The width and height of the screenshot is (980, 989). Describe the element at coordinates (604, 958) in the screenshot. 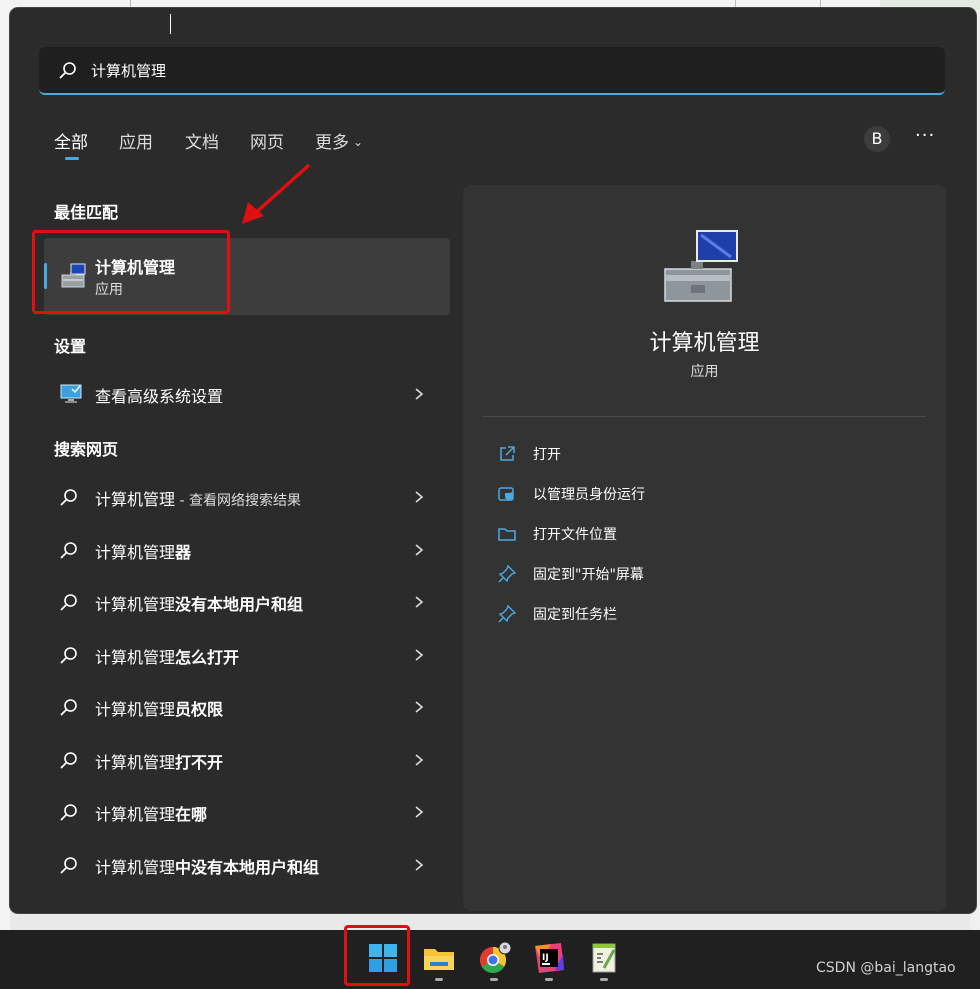

I see `notepadpp-icon` at that location.